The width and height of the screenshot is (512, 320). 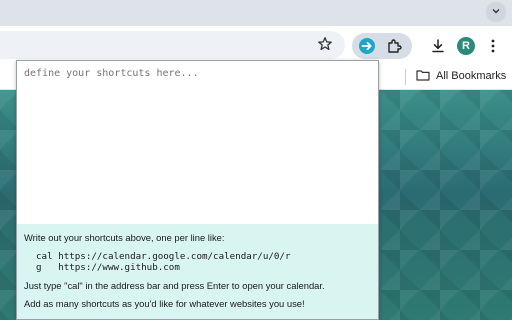 What do you see at coordinates (39, 267) in the screenshot?
I see `example-shortcut: g` at bounding box center [39, 267].